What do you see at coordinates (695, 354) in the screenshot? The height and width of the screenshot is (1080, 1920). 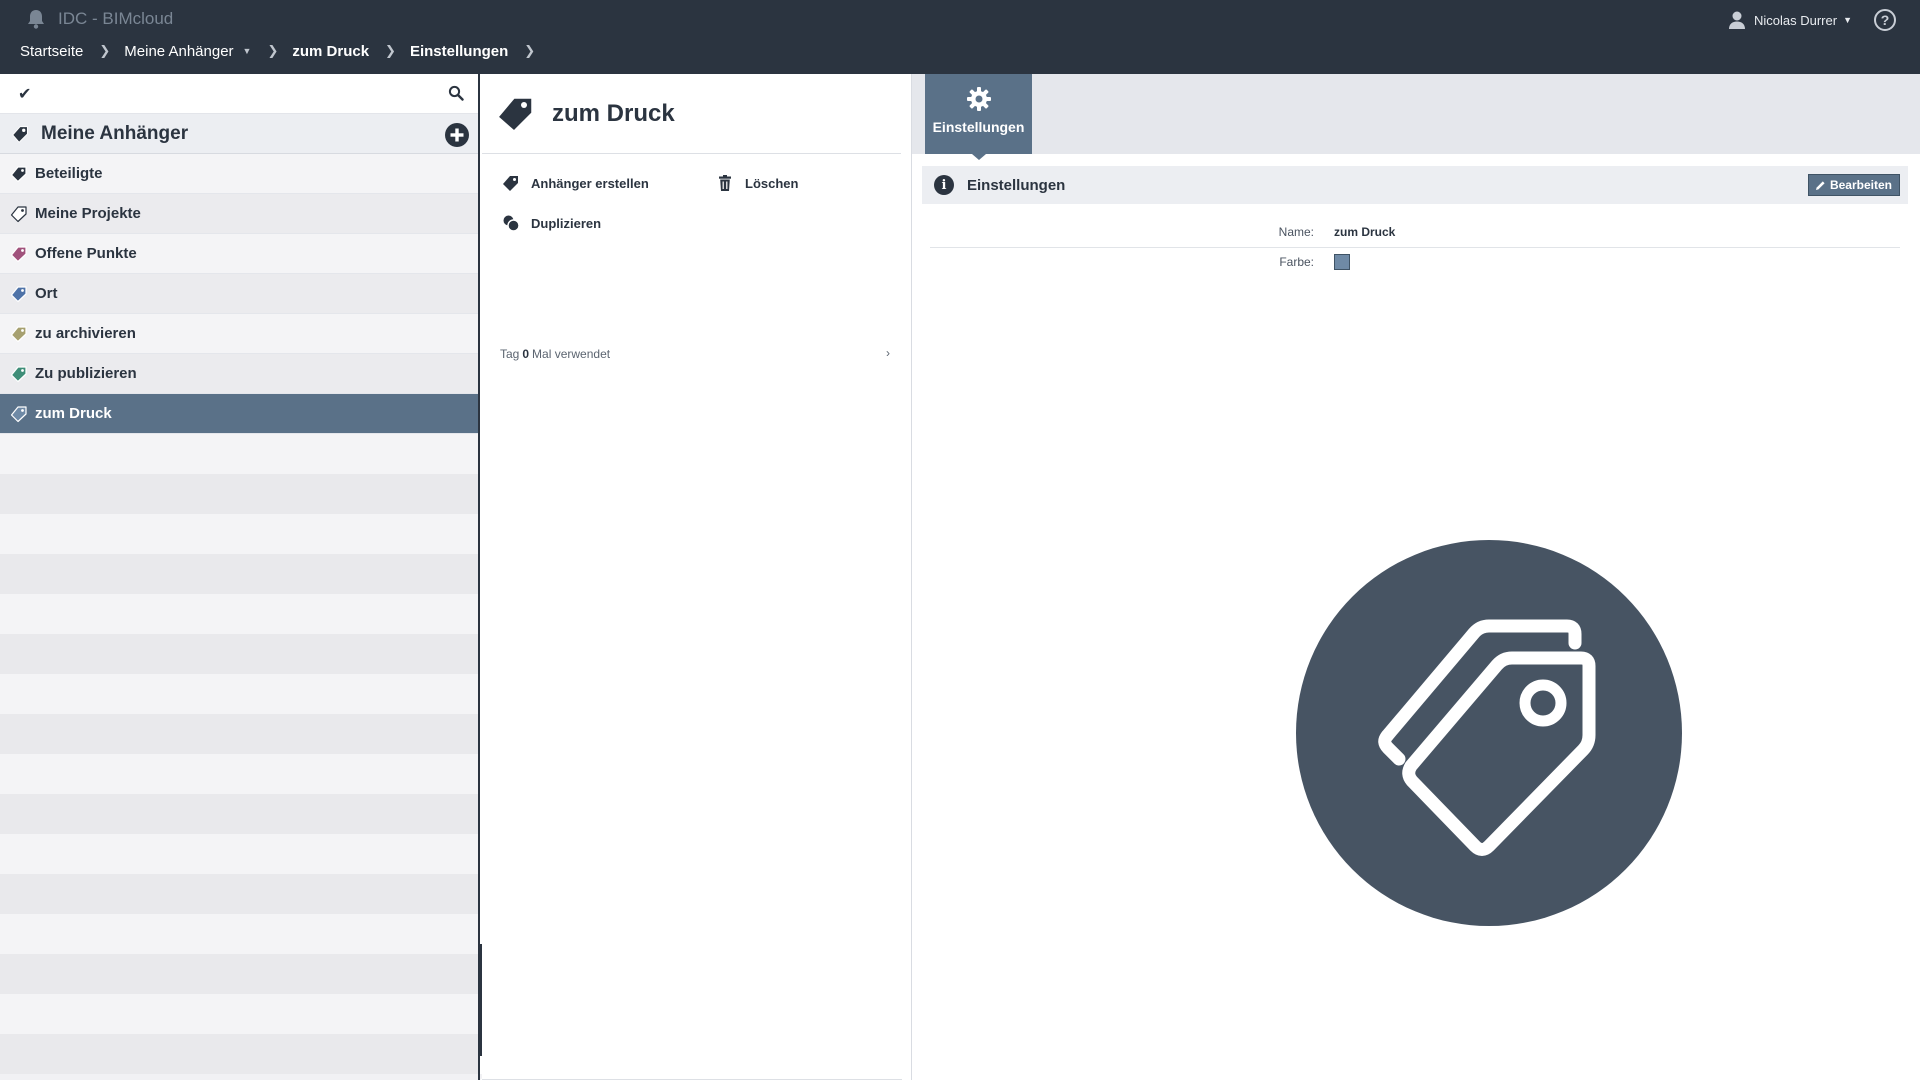 I see `usage-row: Tag 0 Mal verwendet ›` at bounding box center [695, 354].